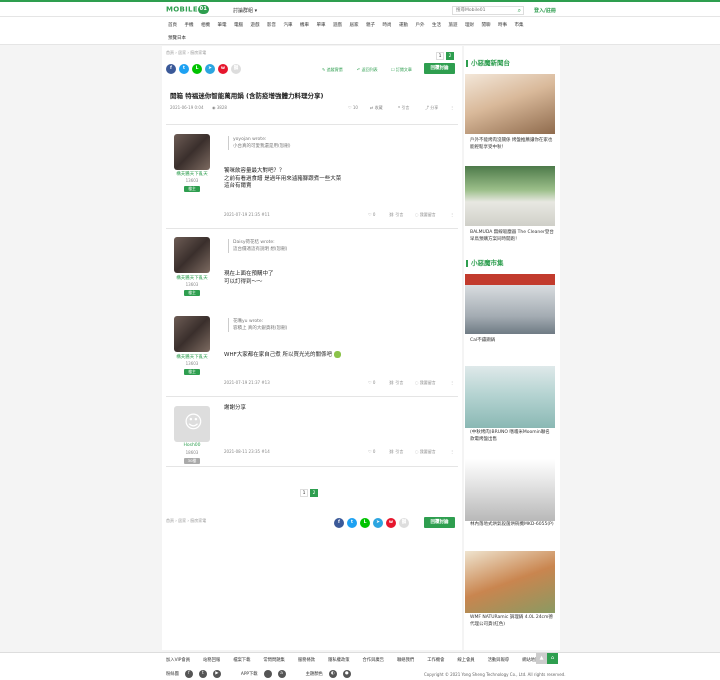 The image size is (720, 680). What do you see at coordinates (321, 25) in the screenshot?
I see `nav-item: 單車` at bounding box center [321, 25].